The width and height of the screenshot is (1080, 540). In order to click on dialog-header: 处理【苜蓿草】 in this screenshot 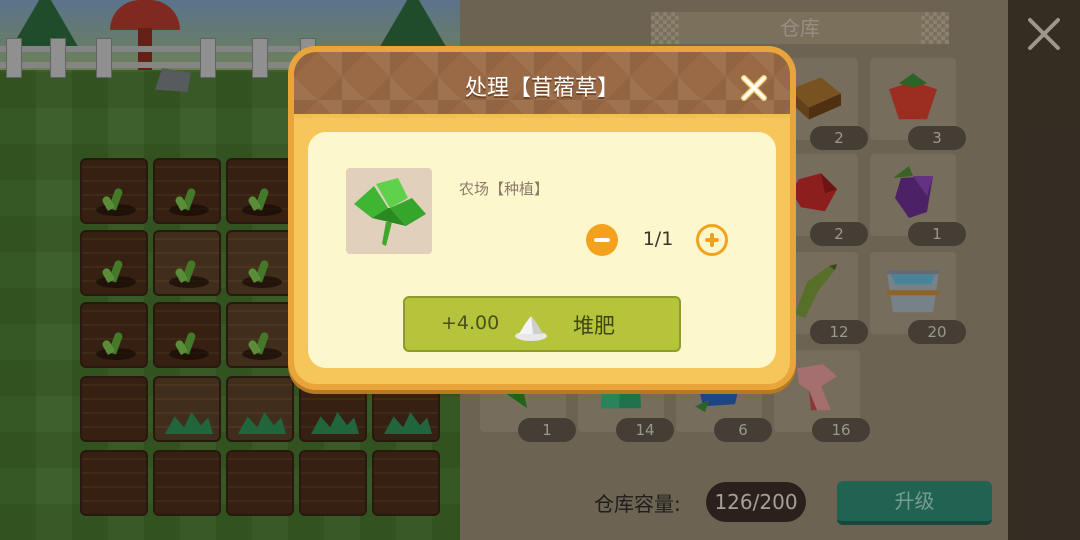, I will do `click(542, 85)`.